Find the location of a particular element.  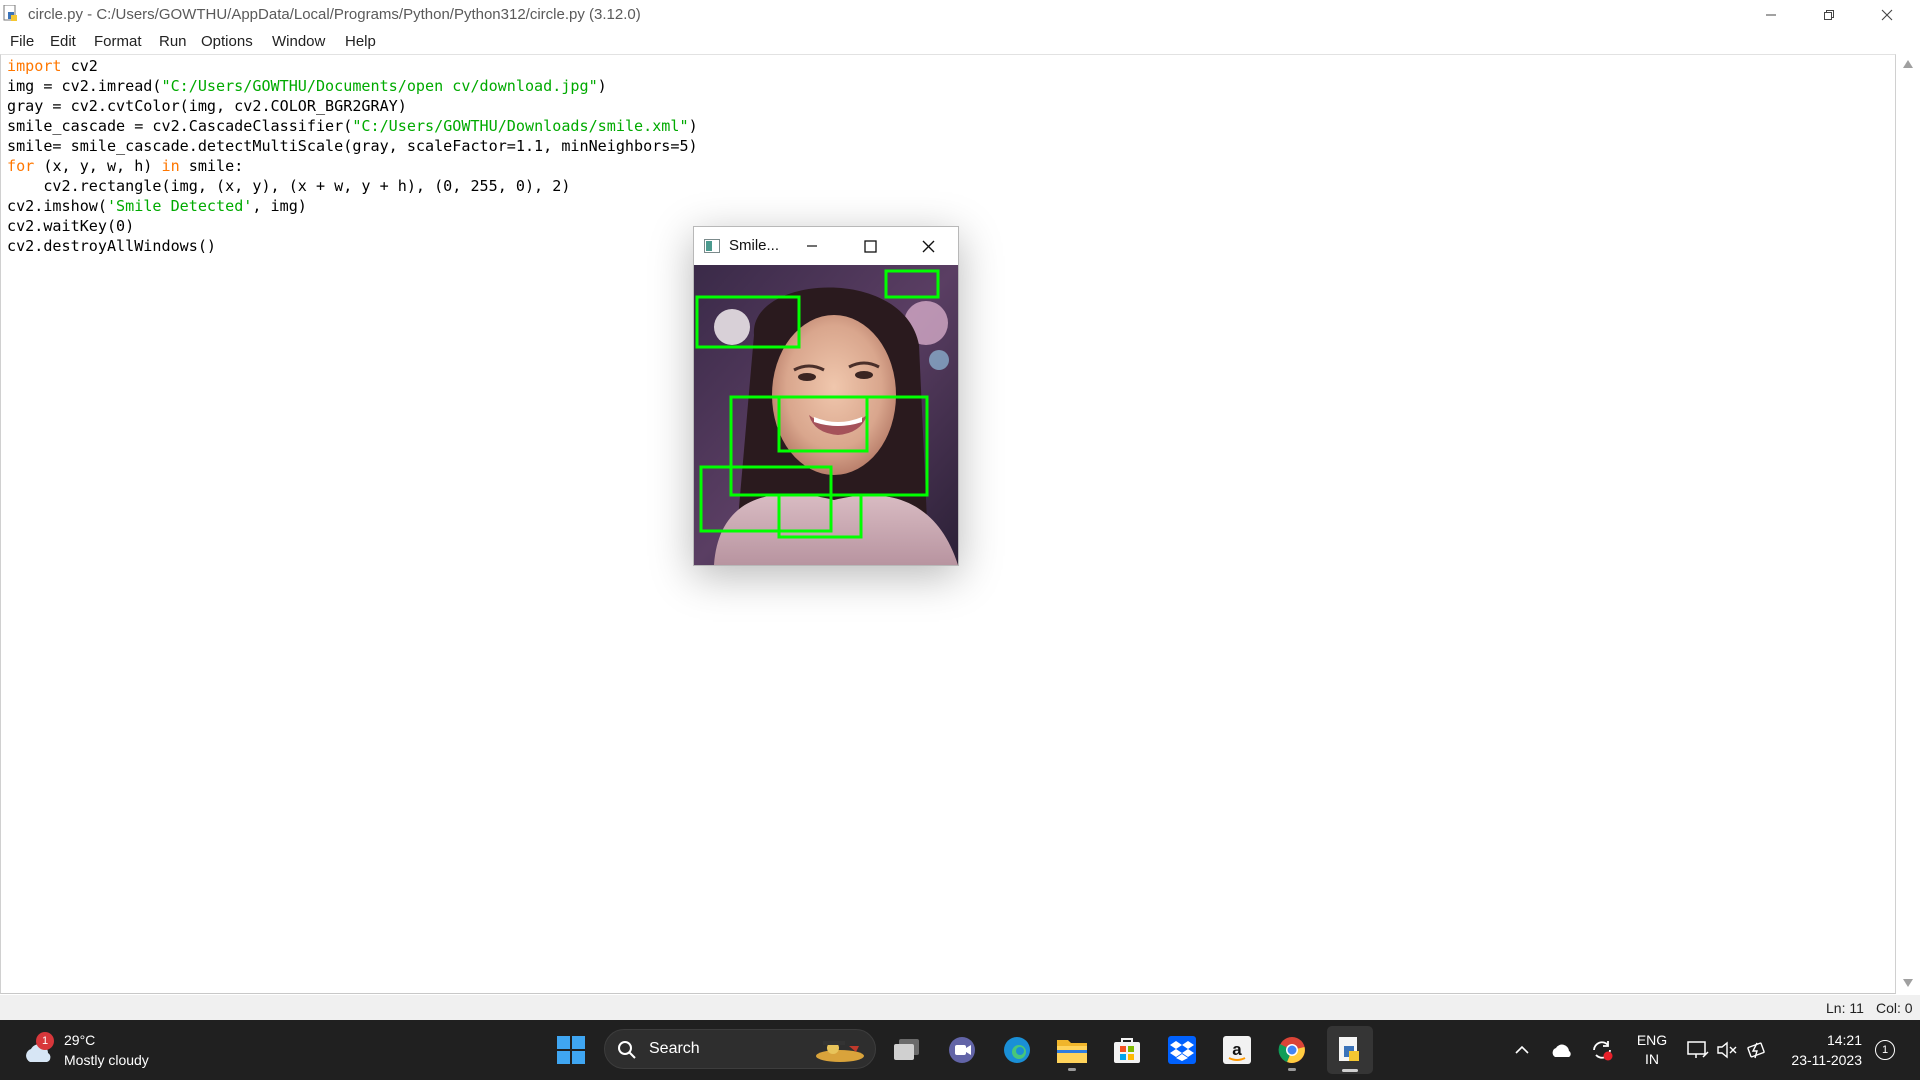

teams-chat-button is located at coordinates (962, 1050).